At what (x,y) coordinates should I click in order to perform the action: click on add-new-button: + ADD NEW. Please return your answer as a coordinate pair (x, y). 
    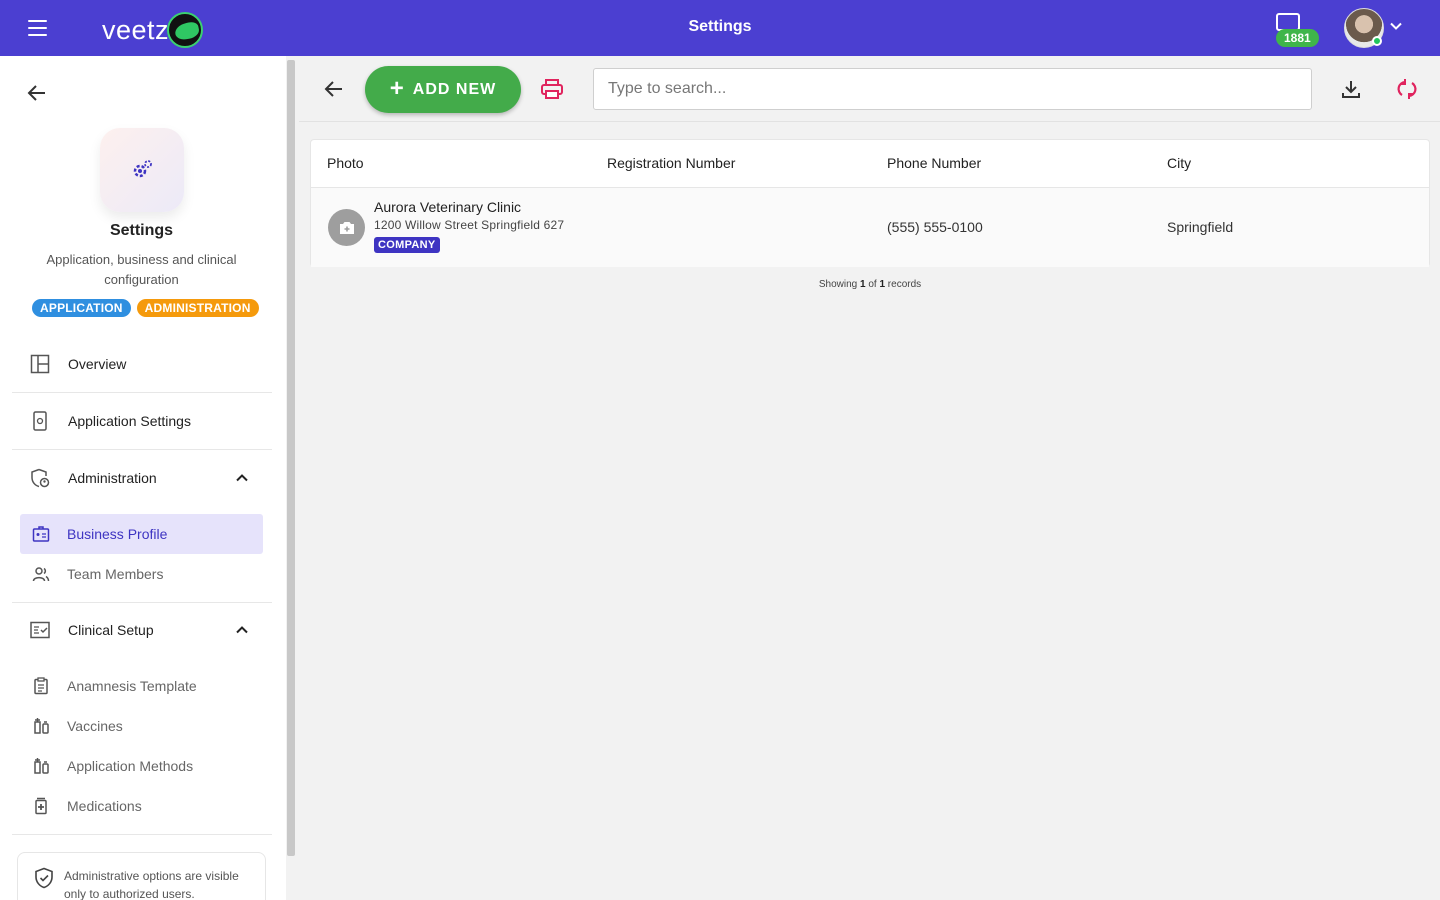
    Looking at the image, I should click on (443, 89).